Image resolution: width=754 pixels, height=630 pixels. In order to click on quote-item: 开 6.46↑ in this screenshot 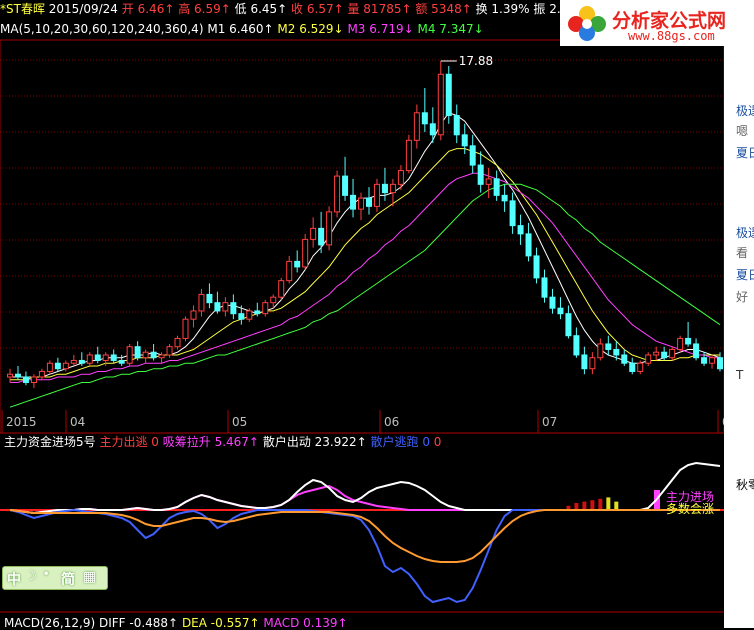, I will do `click(148, 9)`.